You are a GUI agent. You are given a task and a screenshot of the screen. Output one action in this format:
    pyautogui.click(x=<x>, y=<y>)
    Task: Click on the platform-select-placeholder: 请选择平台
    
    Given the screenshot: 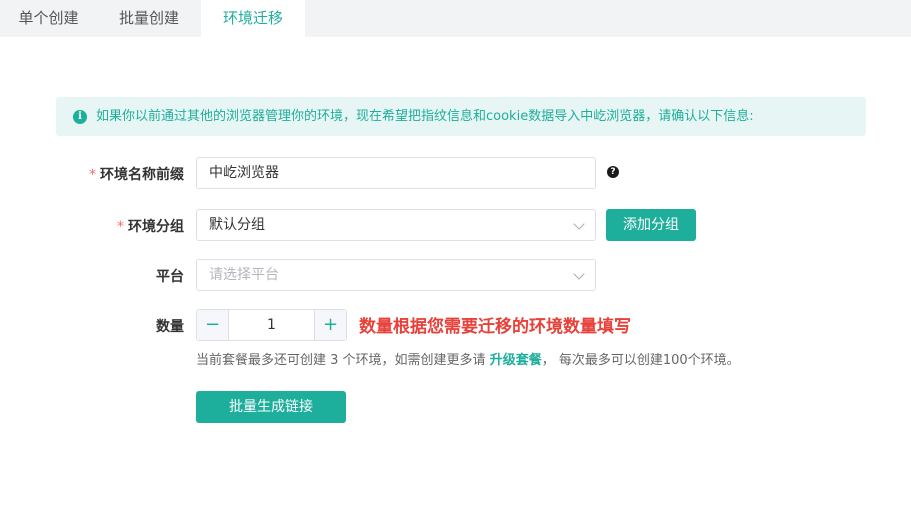 What is the action you would take?
    pyautogui.click(x=244, y=275)
    